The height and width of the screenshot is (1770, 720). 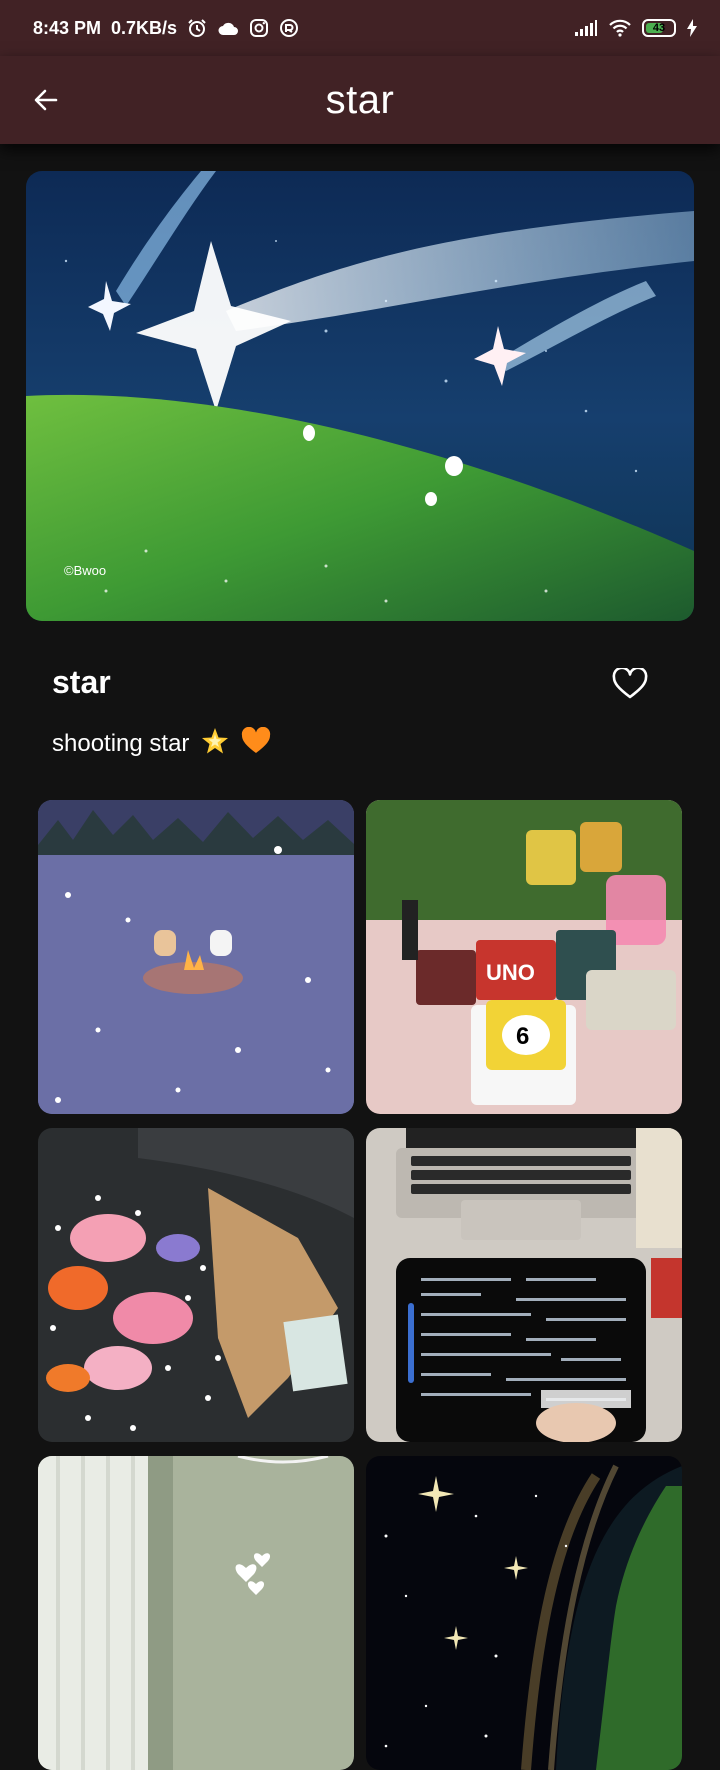 I want to click on network-speed: 0.7KB/s, so click(x=144, y=27).